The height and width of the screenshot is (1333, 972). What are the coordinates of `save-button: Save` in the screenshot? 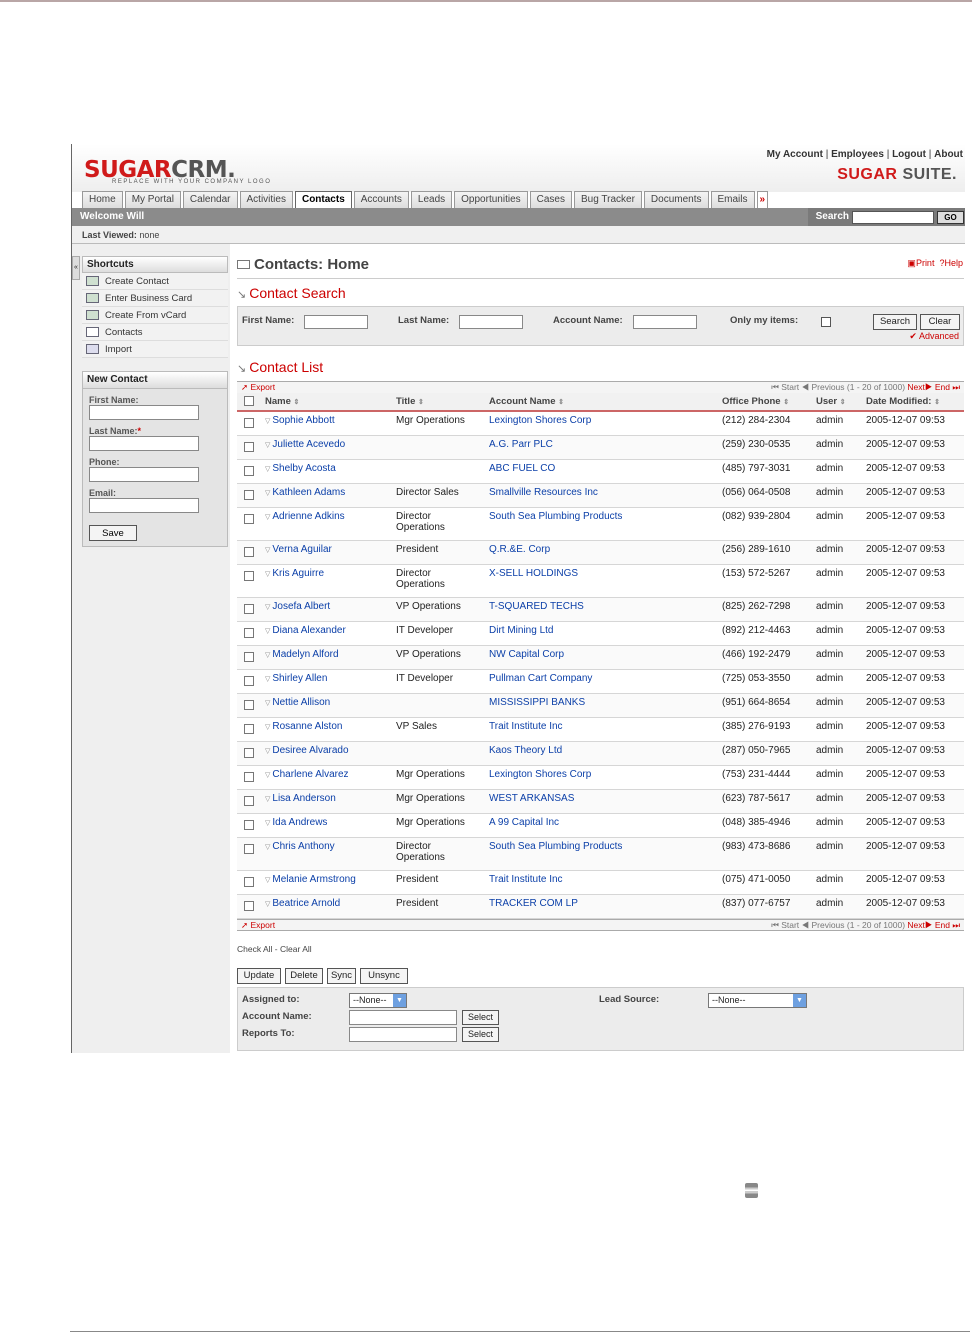 It's located at (113, 533).